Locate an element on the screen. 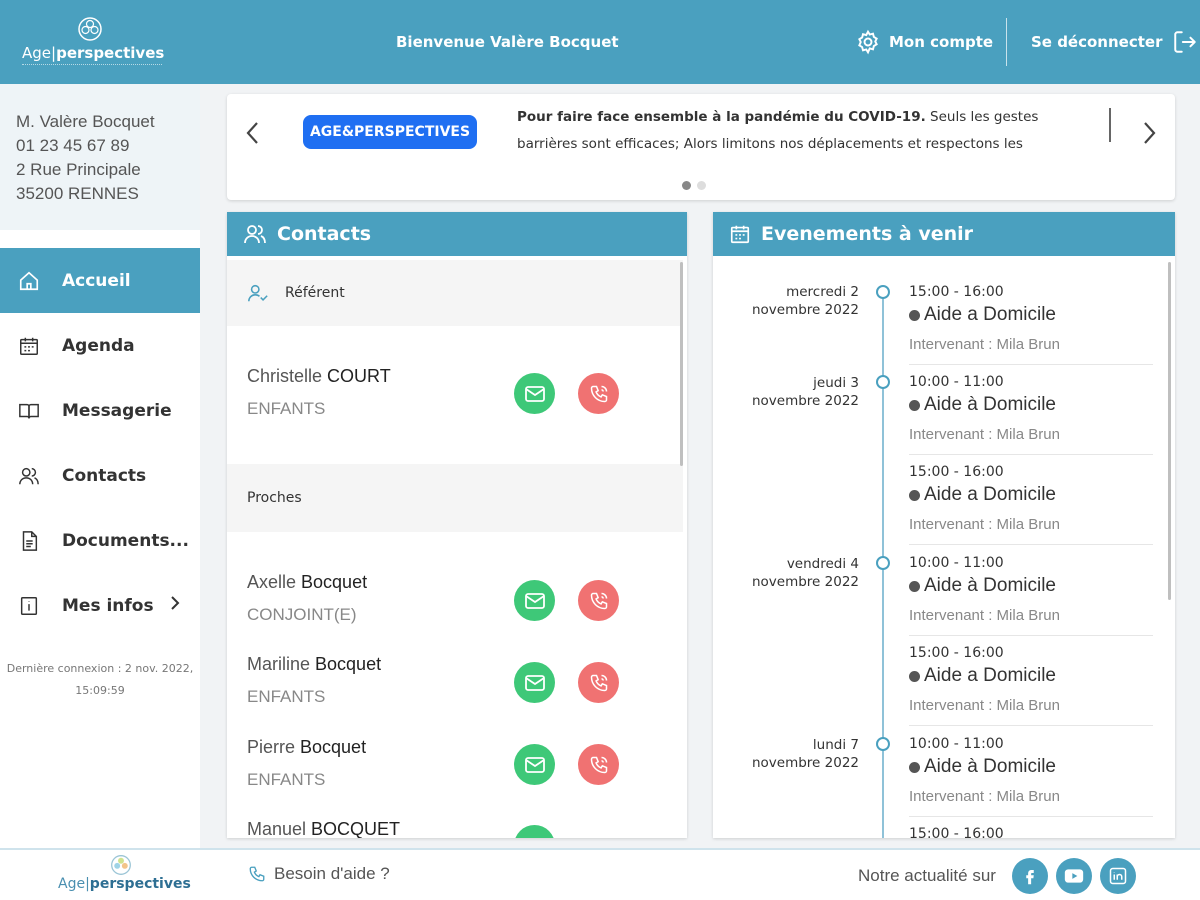  footer-logo: Age|perspectives is located at coordinates (124, 876).